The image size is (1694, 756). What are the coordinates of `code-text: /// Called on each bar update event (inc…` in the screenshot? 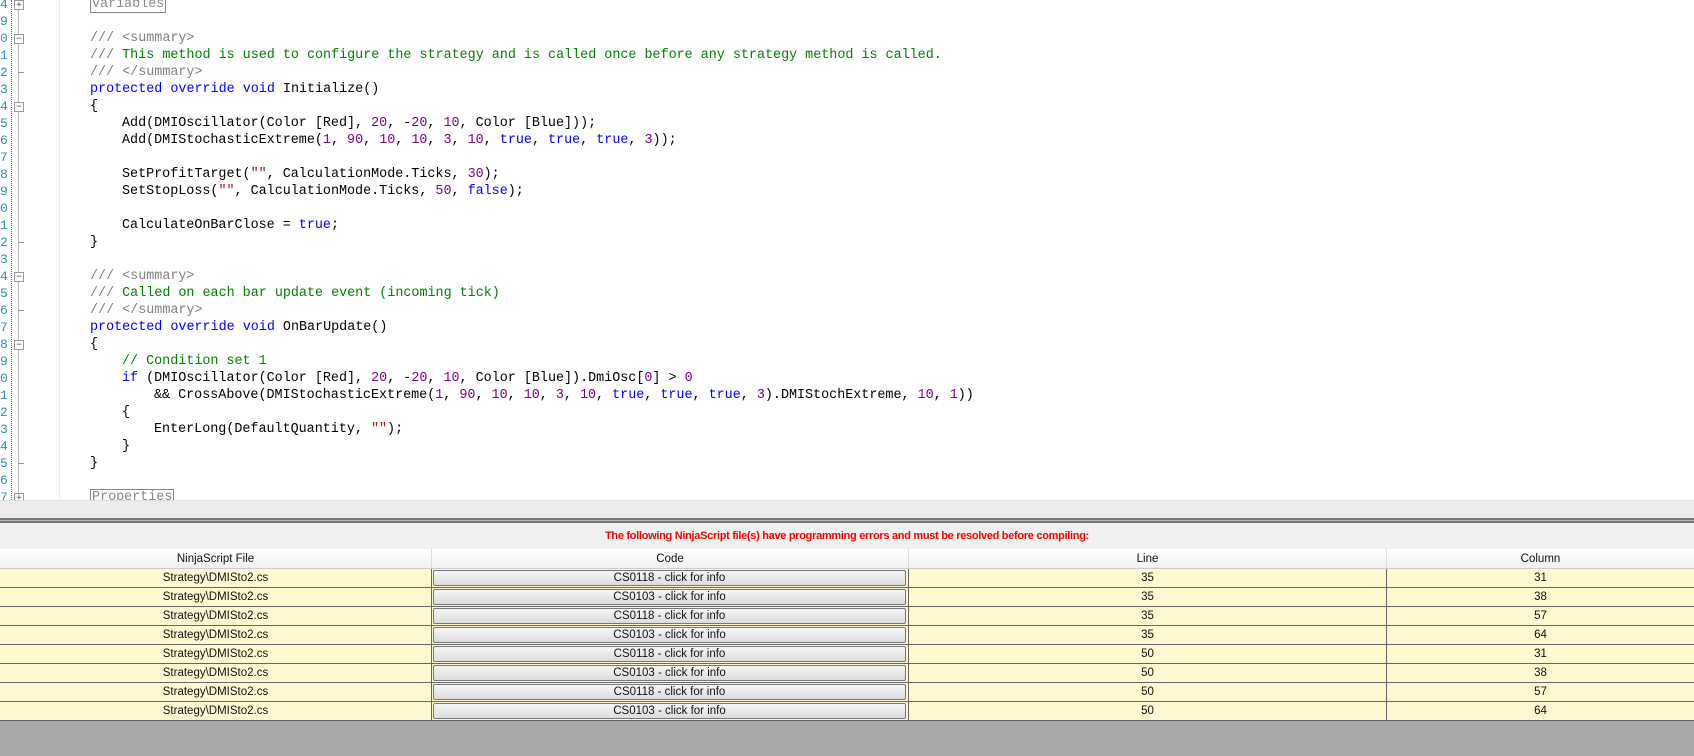 It's located at (295, 293).